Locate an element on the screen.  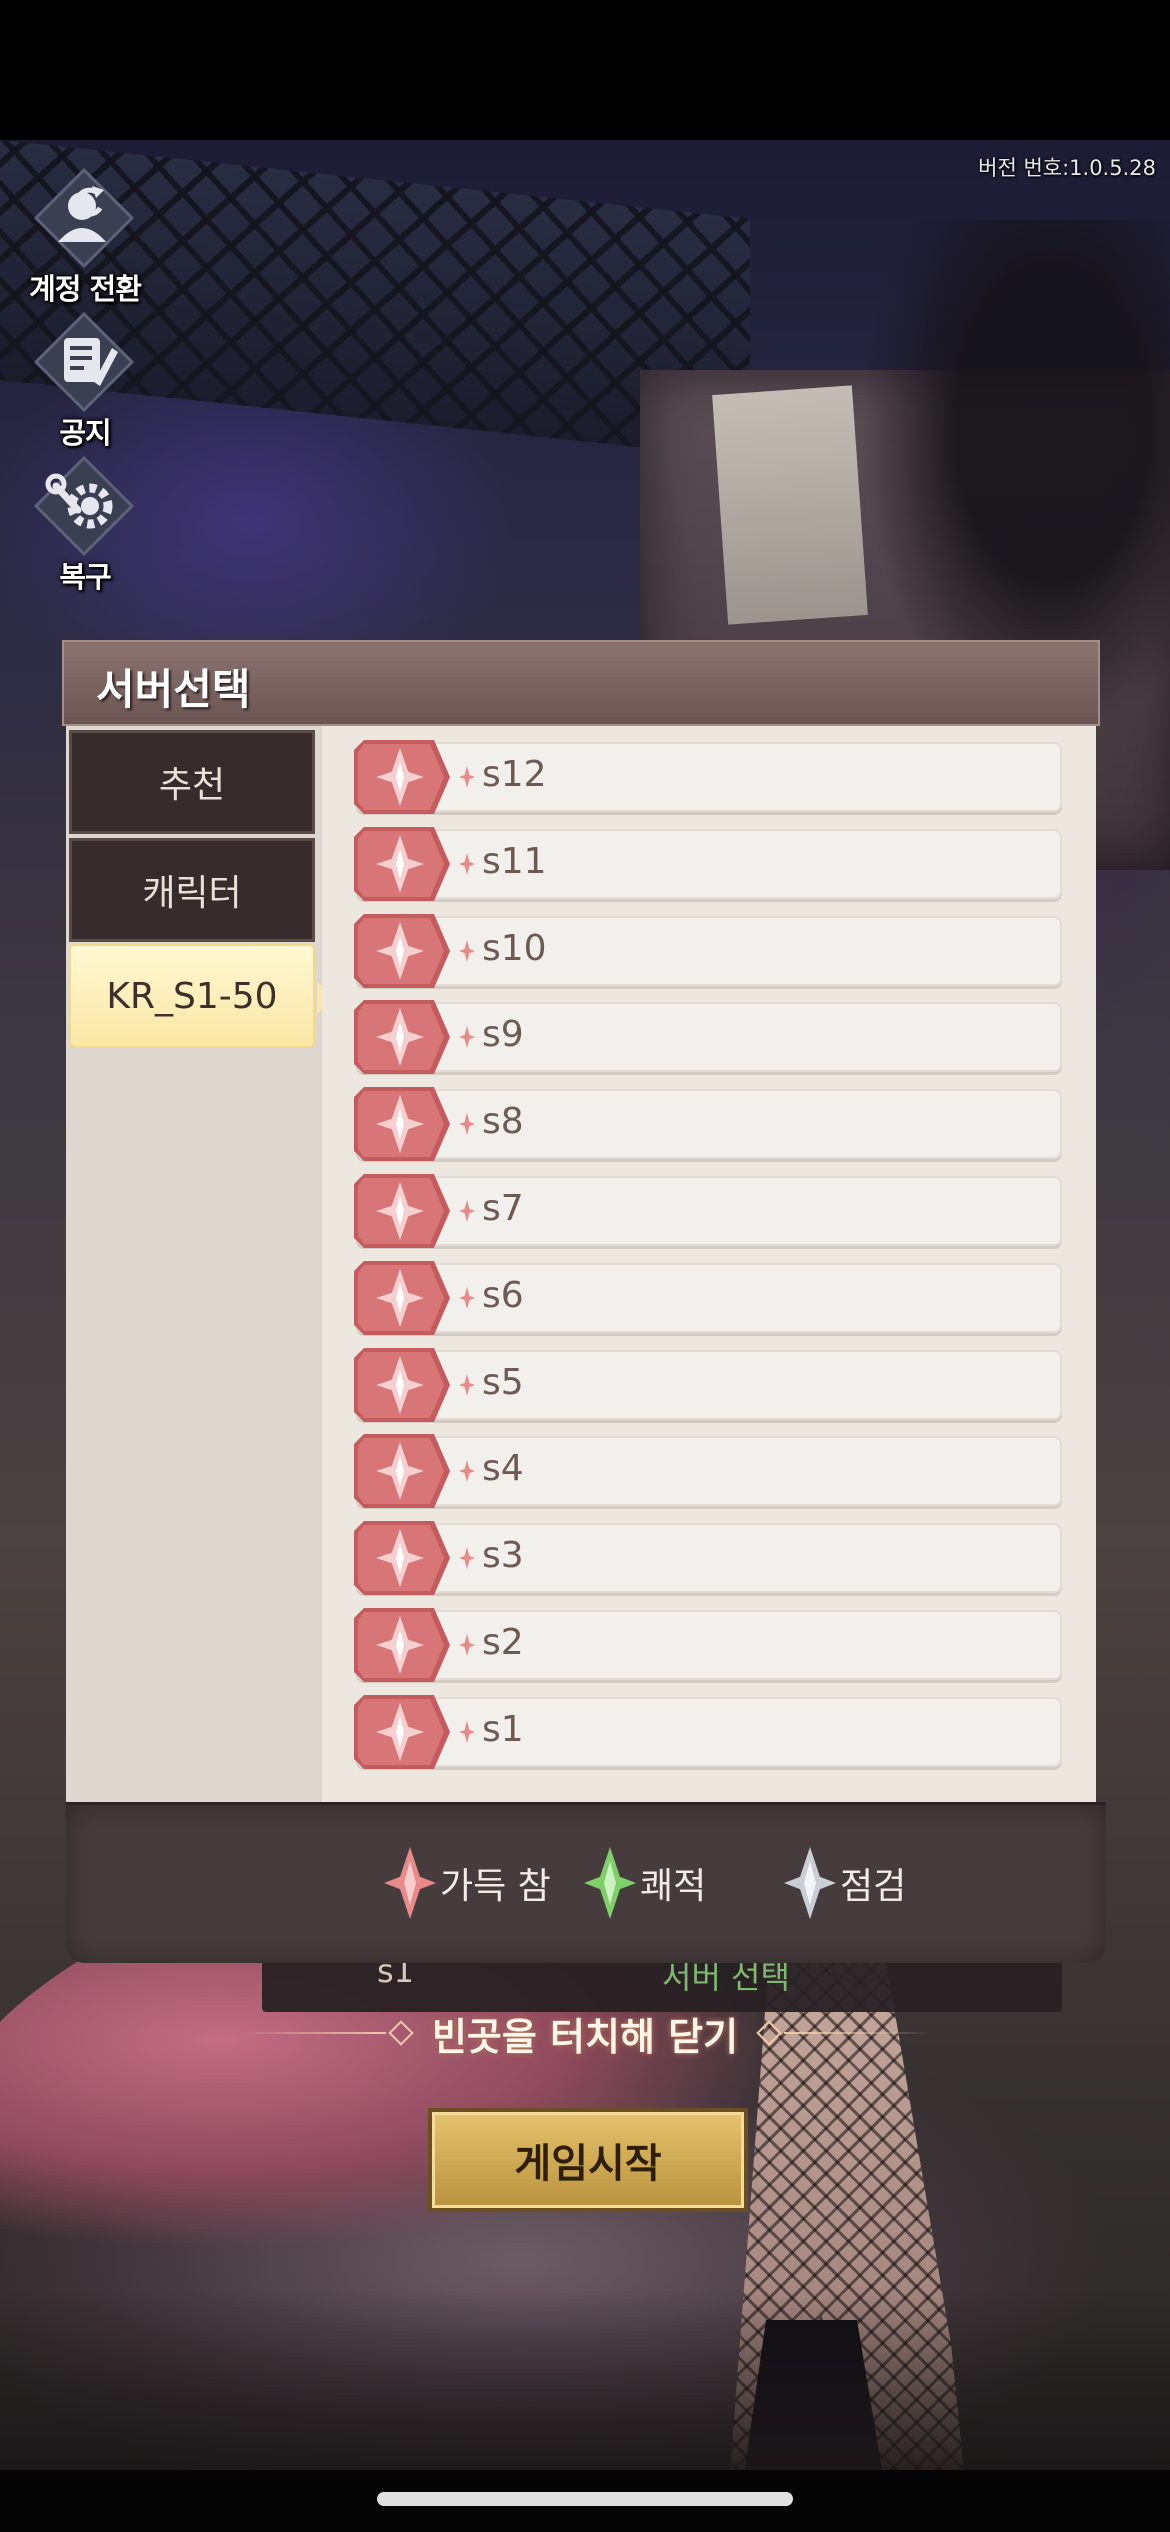
server-row: s8 is located at coordinates (708, 1124).